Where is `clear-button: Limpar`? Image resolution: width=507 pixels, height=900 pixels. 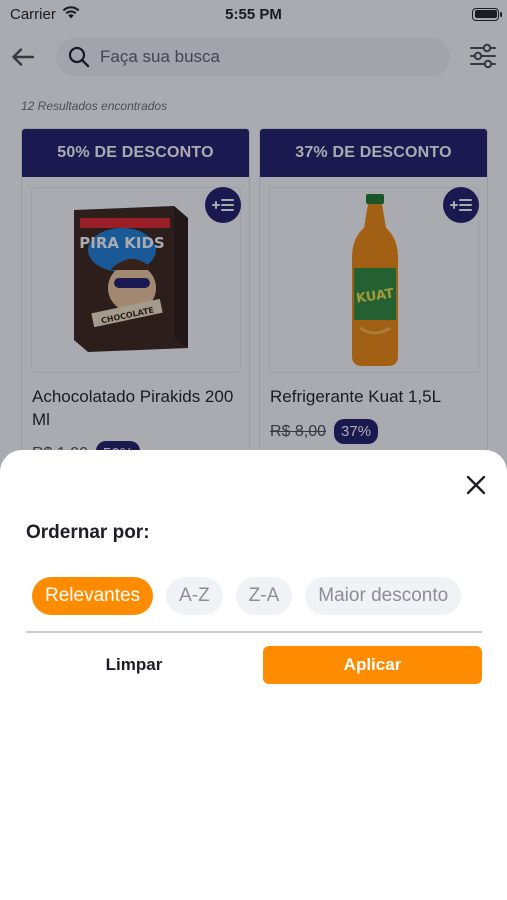 clear-button: Limpar is located at coordinates (134, 665).